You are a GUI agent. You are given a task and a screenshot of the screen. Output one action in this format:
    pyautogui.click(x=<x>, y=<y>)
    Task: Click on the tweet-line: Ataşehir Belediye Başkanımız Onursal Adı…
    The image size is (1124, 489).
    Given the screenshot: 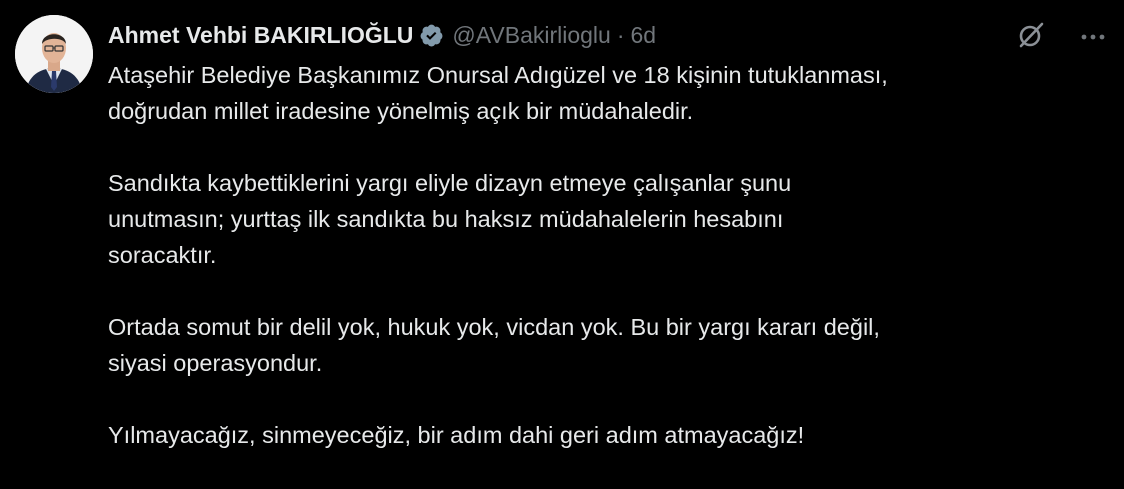 What is the action you would take?
    pyautogui.click(x=498, y=75)
    